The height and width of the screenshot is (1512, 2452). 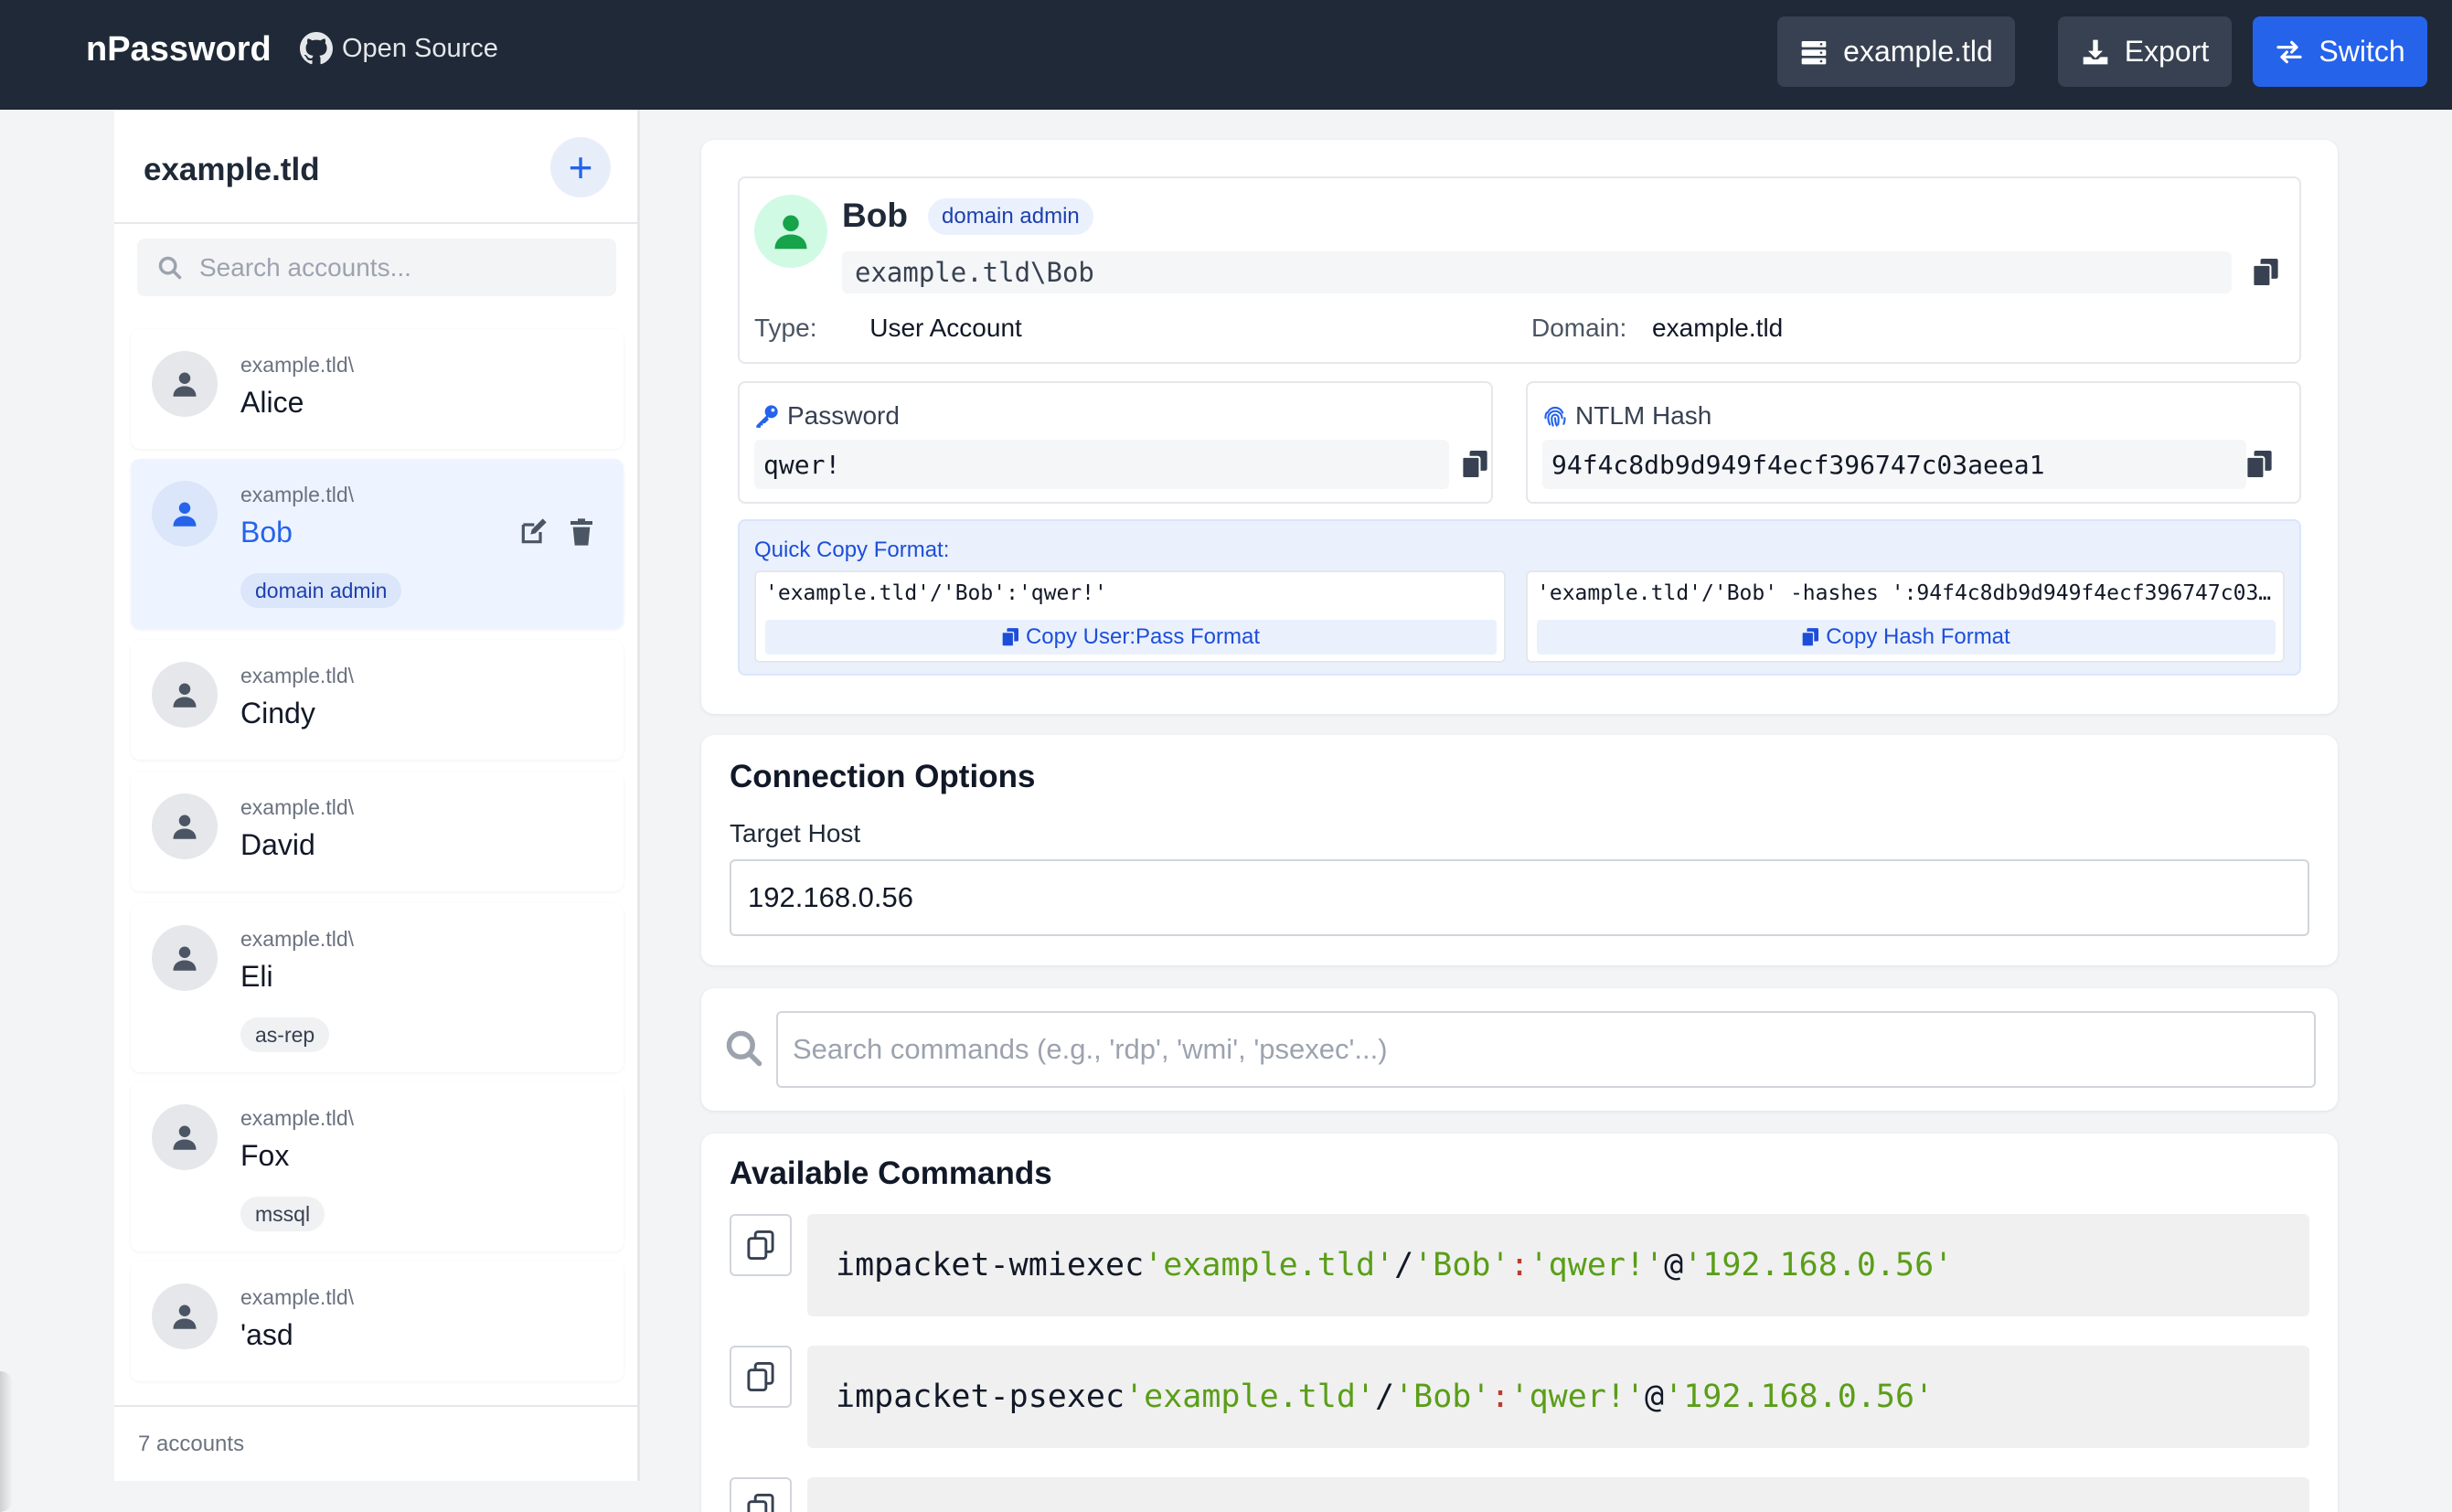 What do you see at coordinates (1537, 272) in the screenshot?
I see `user-principal: example.tld\Bob` at bounding box center [1537, 272].